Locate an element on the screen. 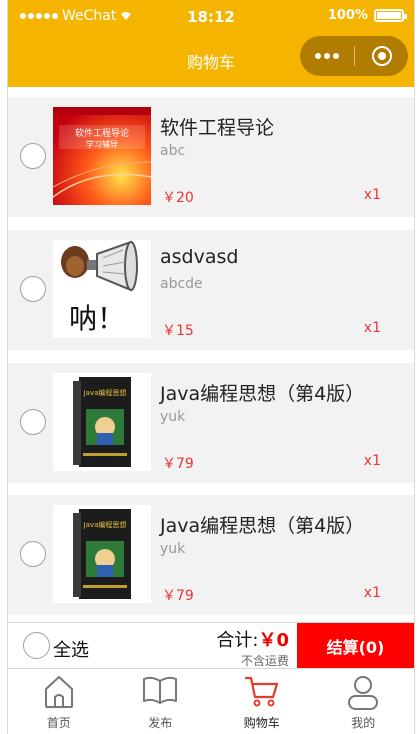 This screenshot has width=419, height=734. software-engineering-book-cover-icon: 软件工程导论 学习辅导 is located at coordinates (102, 156).